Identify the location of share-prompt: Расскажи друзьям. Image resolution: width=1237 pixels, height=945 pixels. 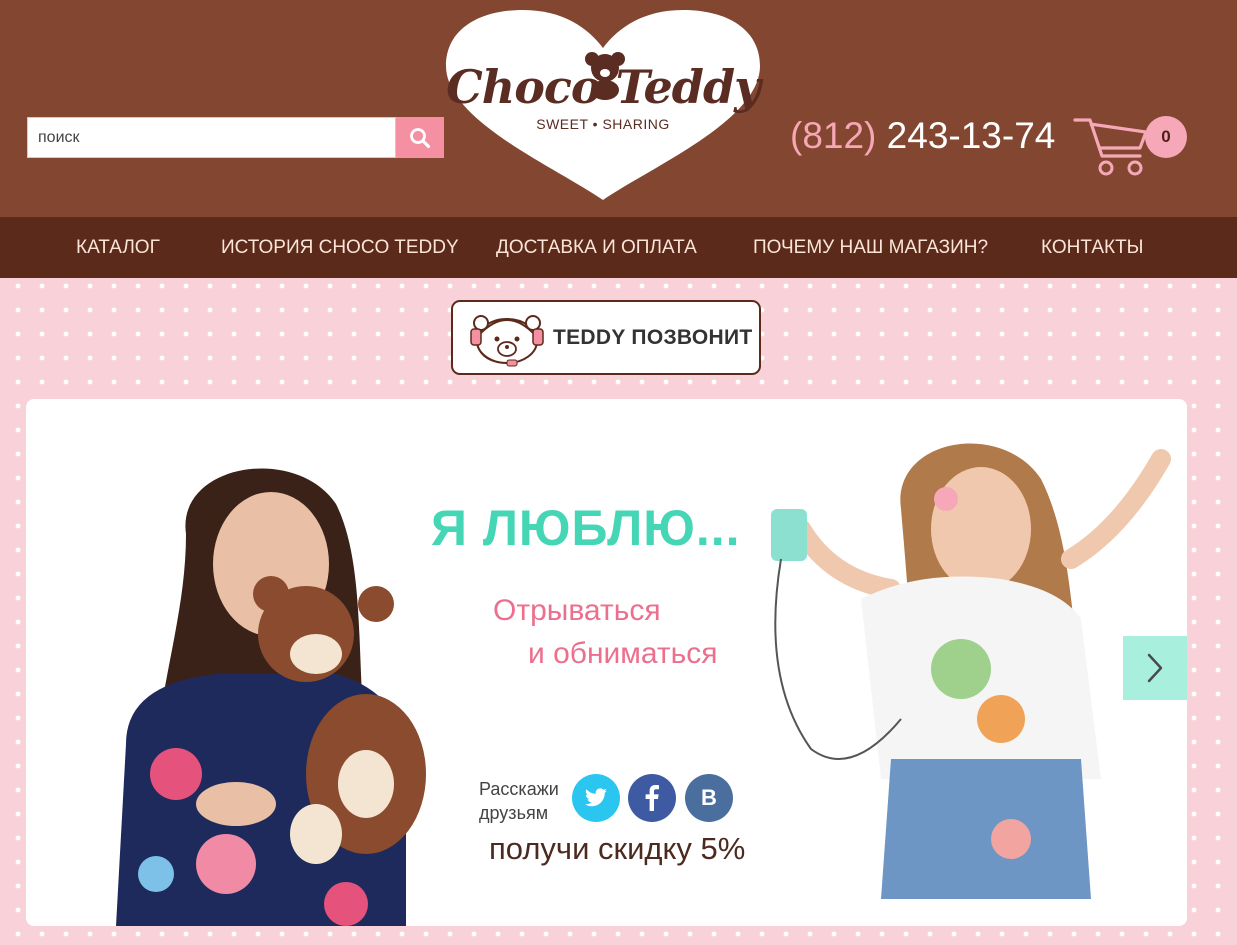
(519, 801).